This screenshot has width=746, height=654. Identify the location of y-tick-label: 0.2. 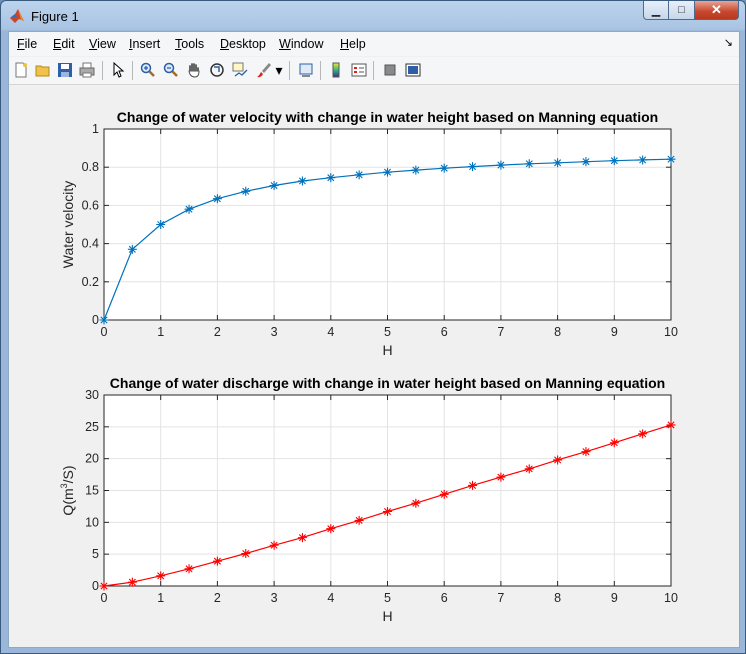
(90, 282).